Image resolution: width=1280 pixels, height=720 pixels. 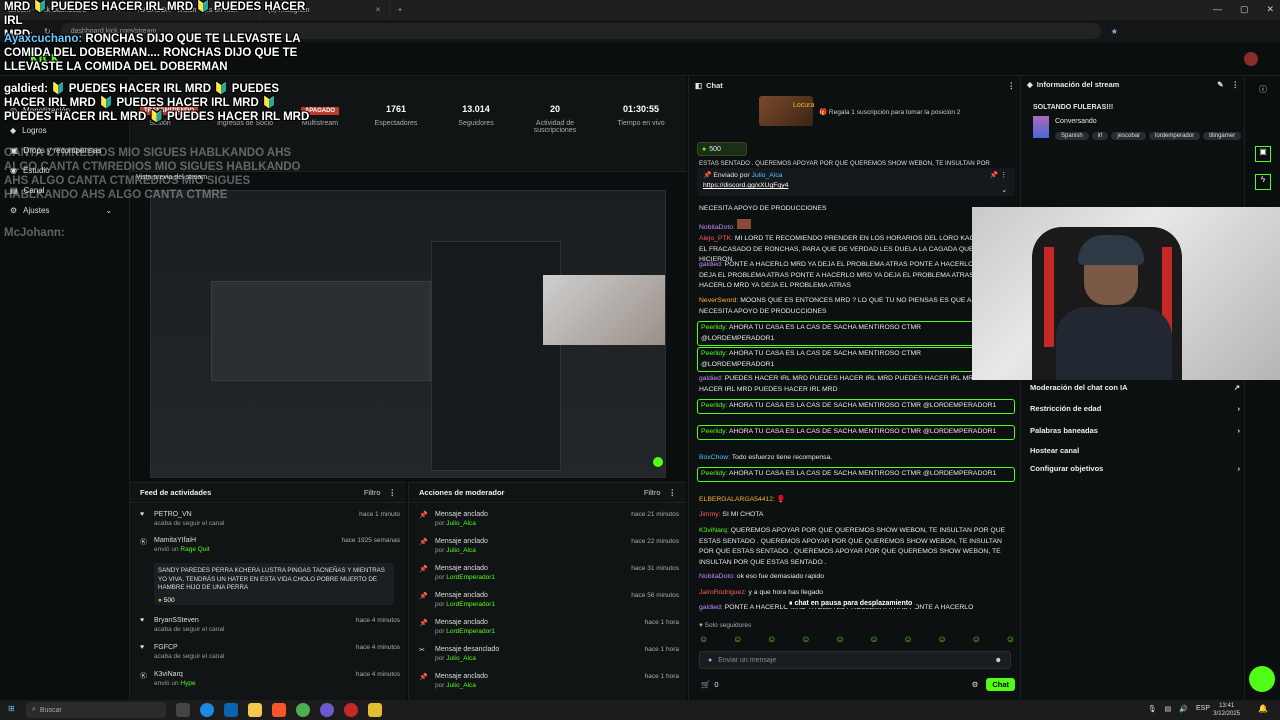 What do you see at coordinates (1203, 709) in the screenshot?
I see `keyboard-lang: ESP` at bounding box center [1203, 709].